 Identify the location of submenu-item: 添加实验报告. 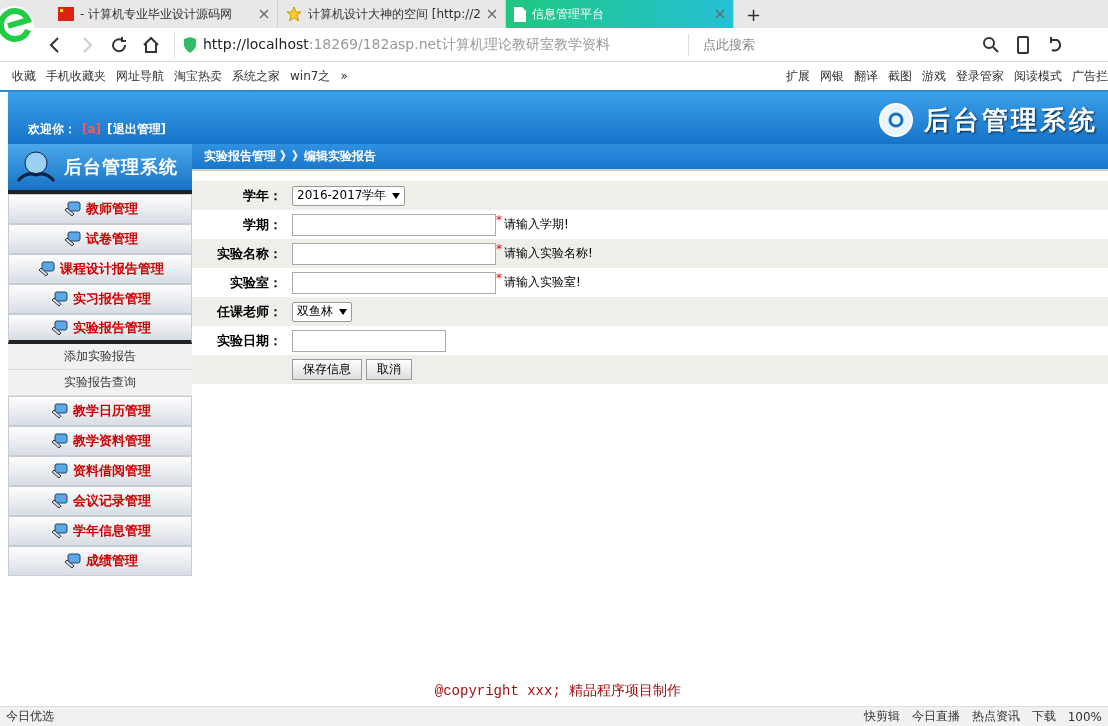
(100, 357).